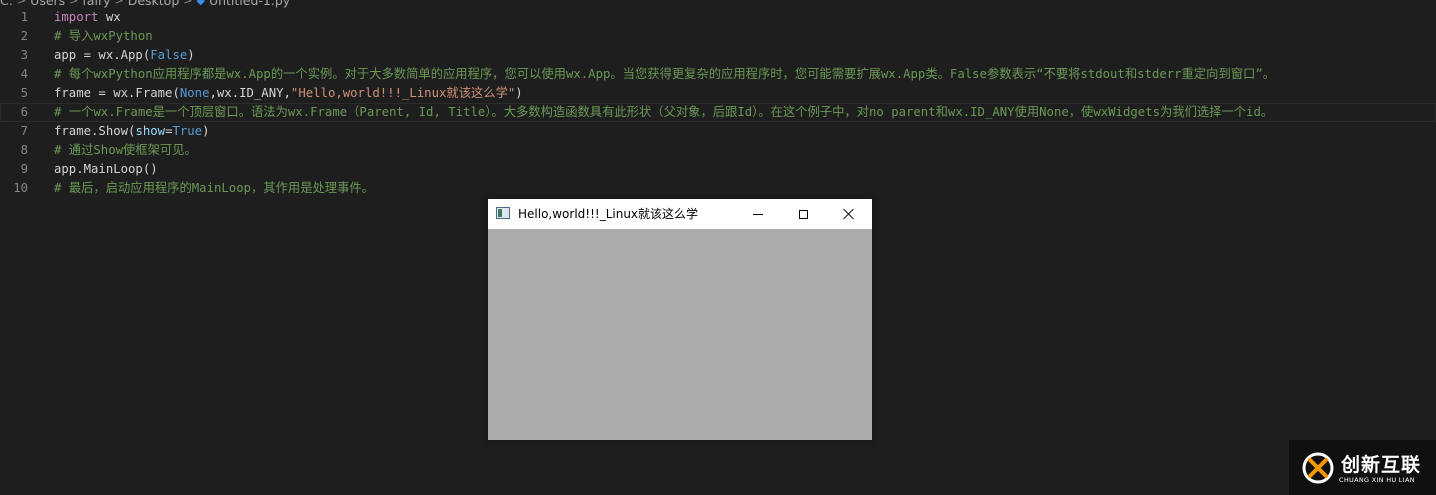 The height and width of the screenshot is (495, 1436). What do you see at coordinates (109, 17) in the screenshot?
I see `code-token: wx` at bounding box center [109, 17].